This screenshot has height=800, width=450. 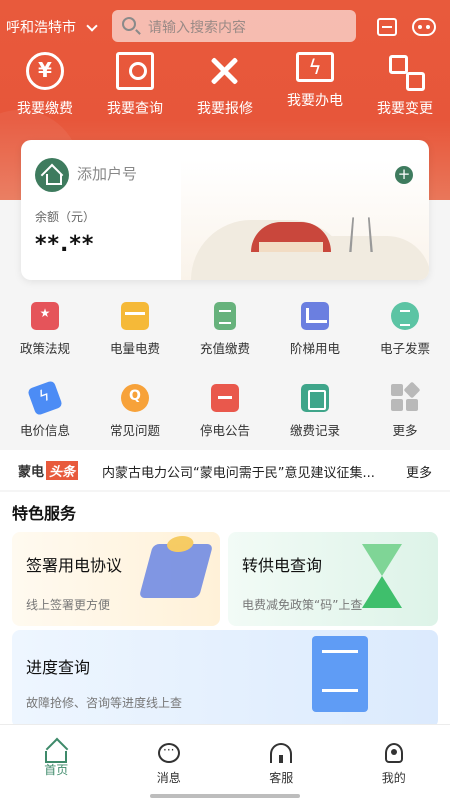 What do you see at coordinates (129, 24) in the screenshot?
I see `search-icon` at bounding box center [129, 24].